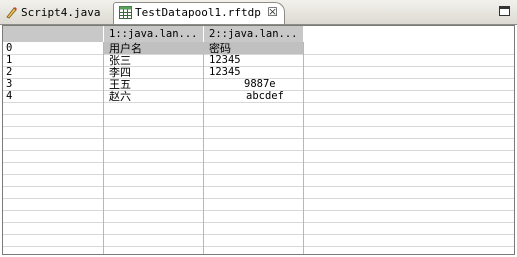  Describe the element at coordinates (53, 34) in the screenshot. I see `column-header-index` at that location.